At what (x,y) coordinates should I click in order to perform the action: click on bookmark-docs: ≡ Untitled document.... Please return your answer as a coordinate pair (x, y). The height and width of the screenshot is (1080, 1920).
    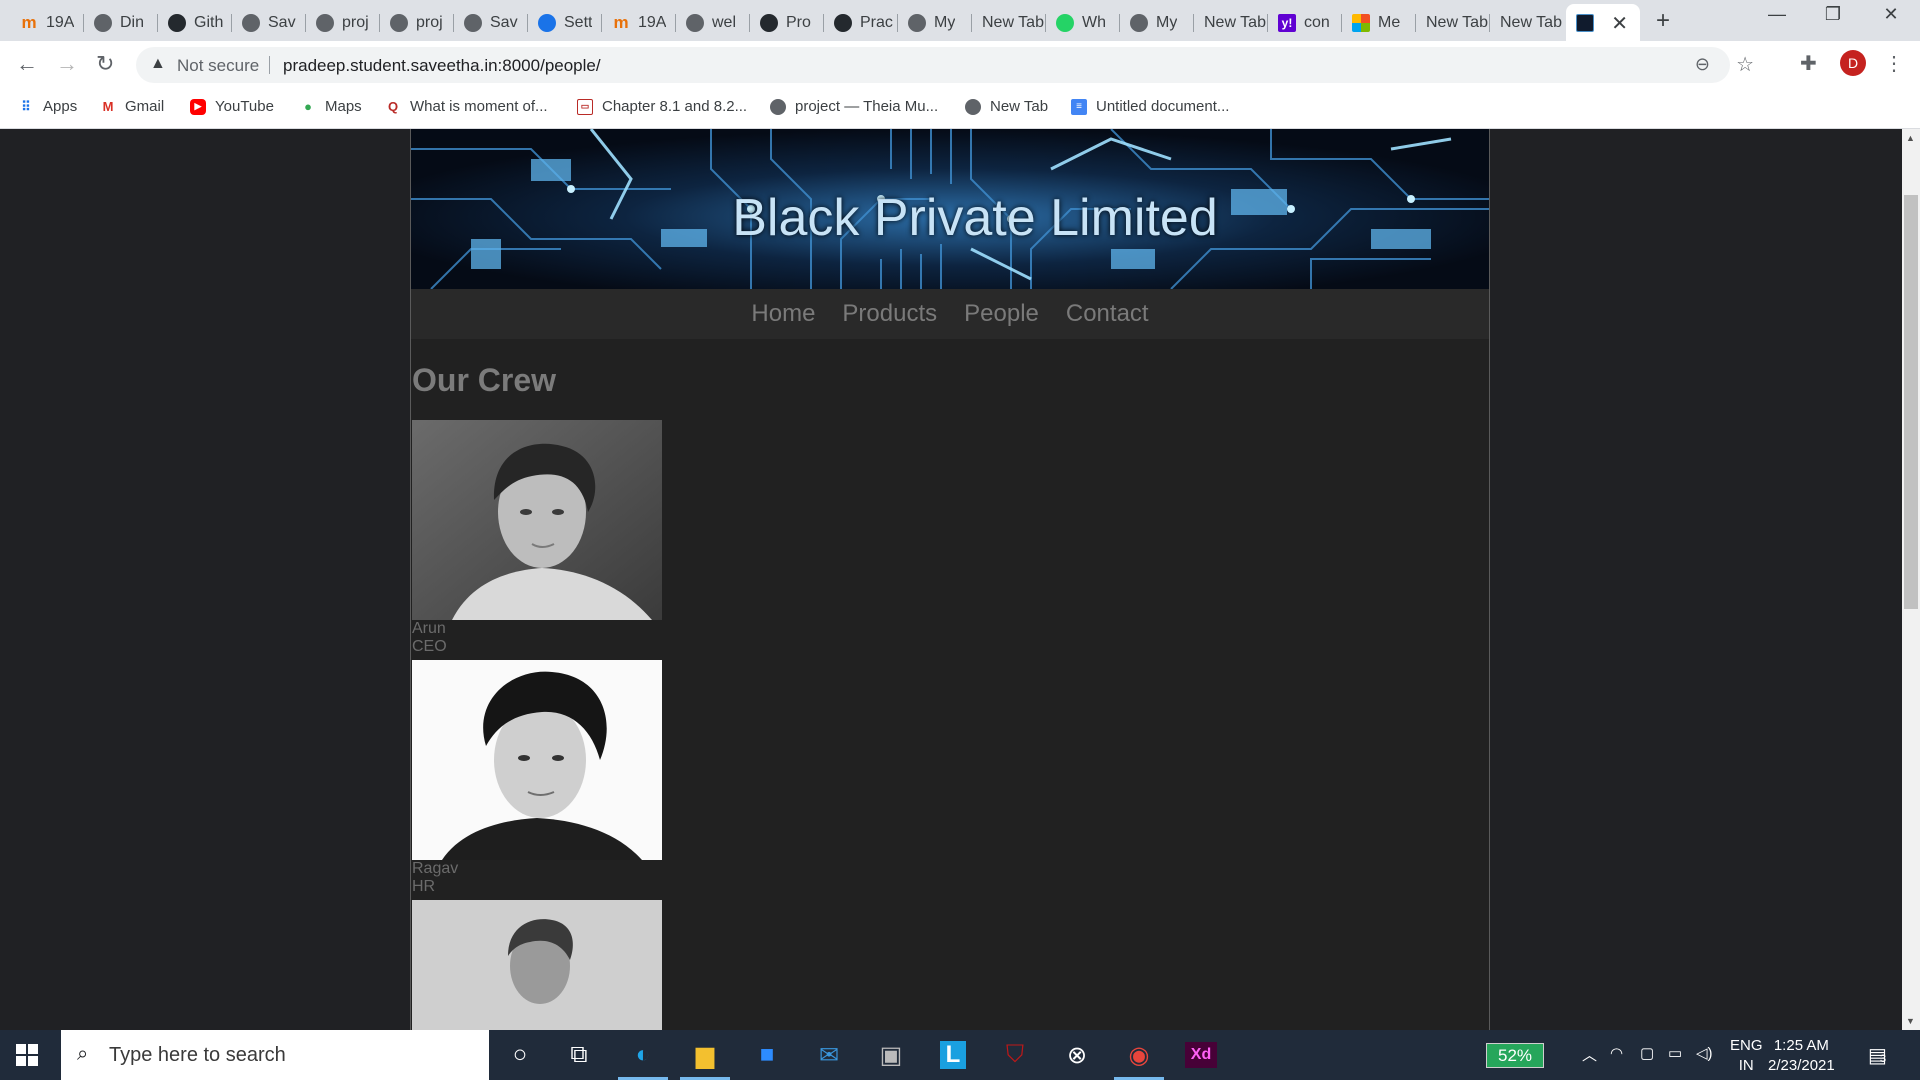
    Looking at the image, I should click on (1150, 106).